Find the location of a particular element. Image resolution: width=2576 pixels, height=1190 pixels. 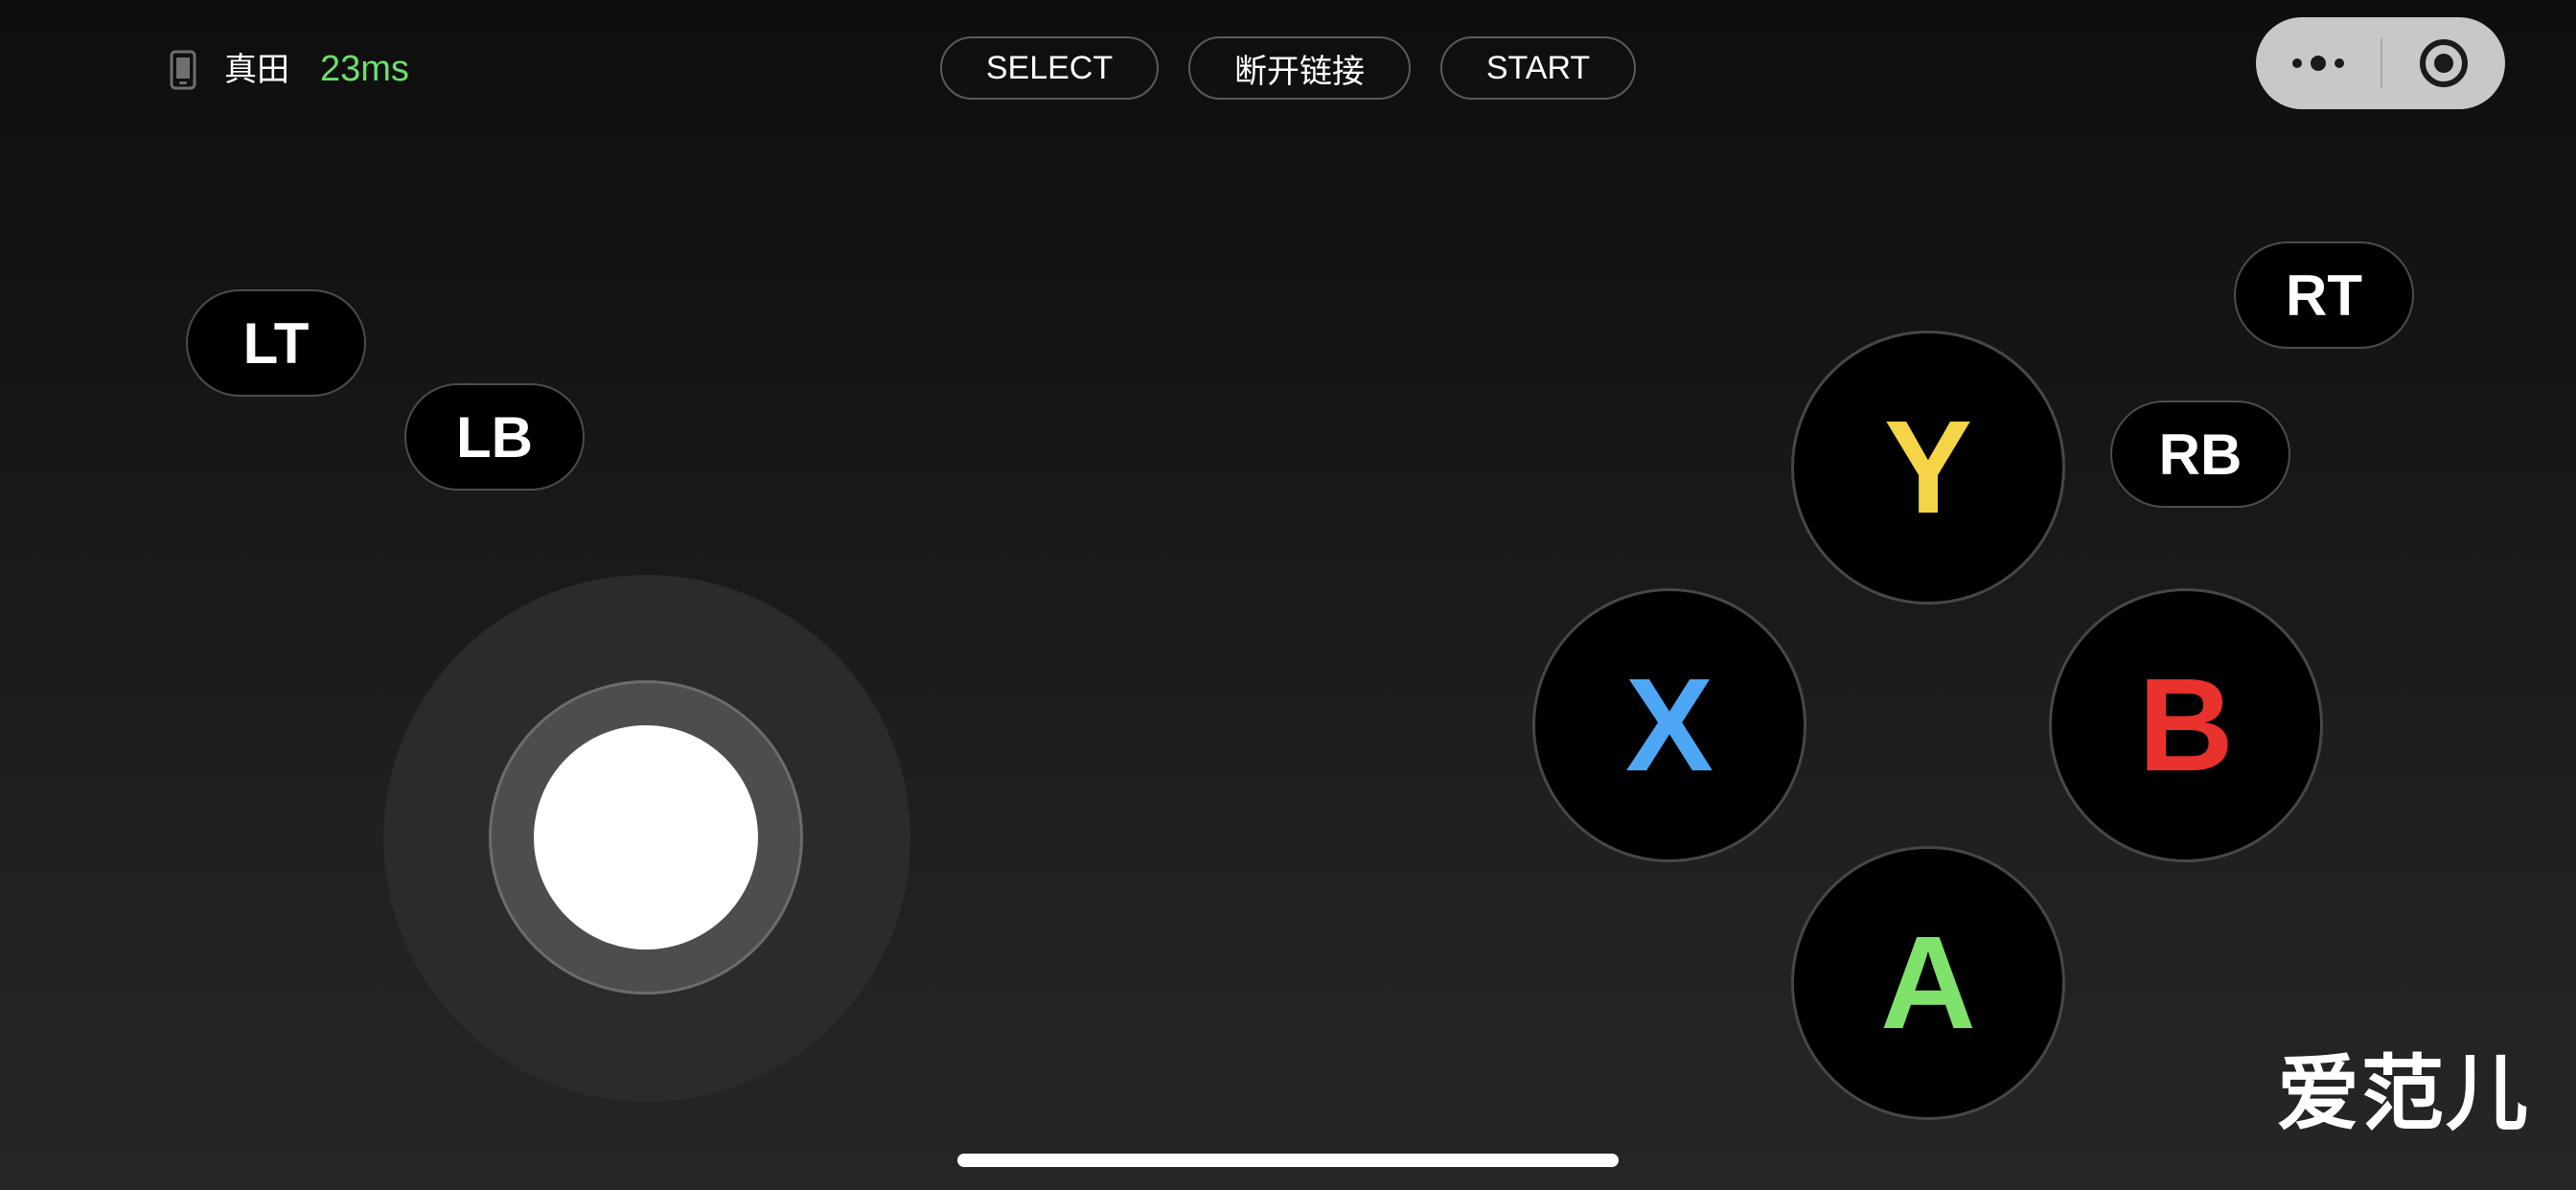

y-button: Y is located at coordinates (1928, 468).